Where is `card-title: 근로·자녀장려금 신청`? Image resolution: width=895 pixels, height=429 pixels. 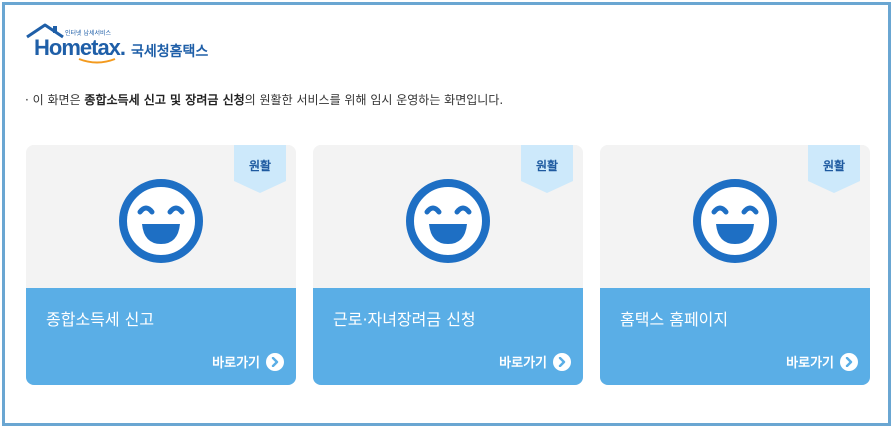
card-title: 근로·자녀장려금 신청 is located at coordinates (404, 319).